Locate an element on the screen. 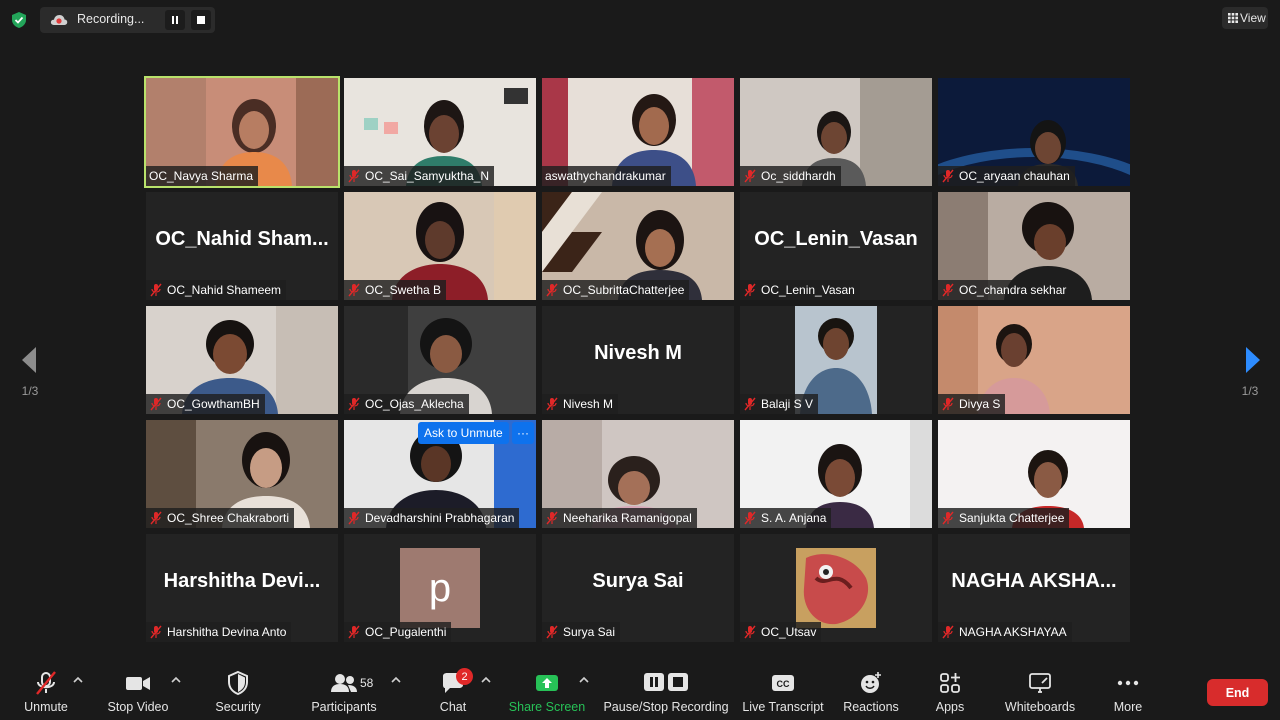 This screenshot has height=720, width=1280. participant-nameplate: aswathychandrakumar is located at coordinates (606, 176).